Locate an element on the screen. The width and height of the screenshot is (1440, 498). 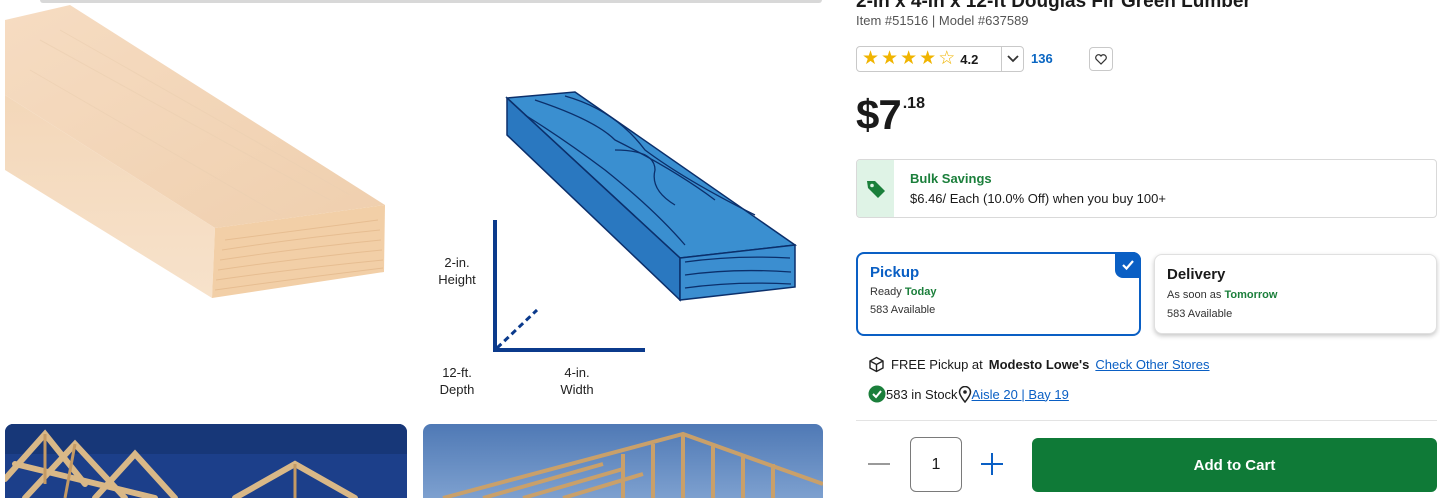
heart-icon is located at coordinates (1101, 59).